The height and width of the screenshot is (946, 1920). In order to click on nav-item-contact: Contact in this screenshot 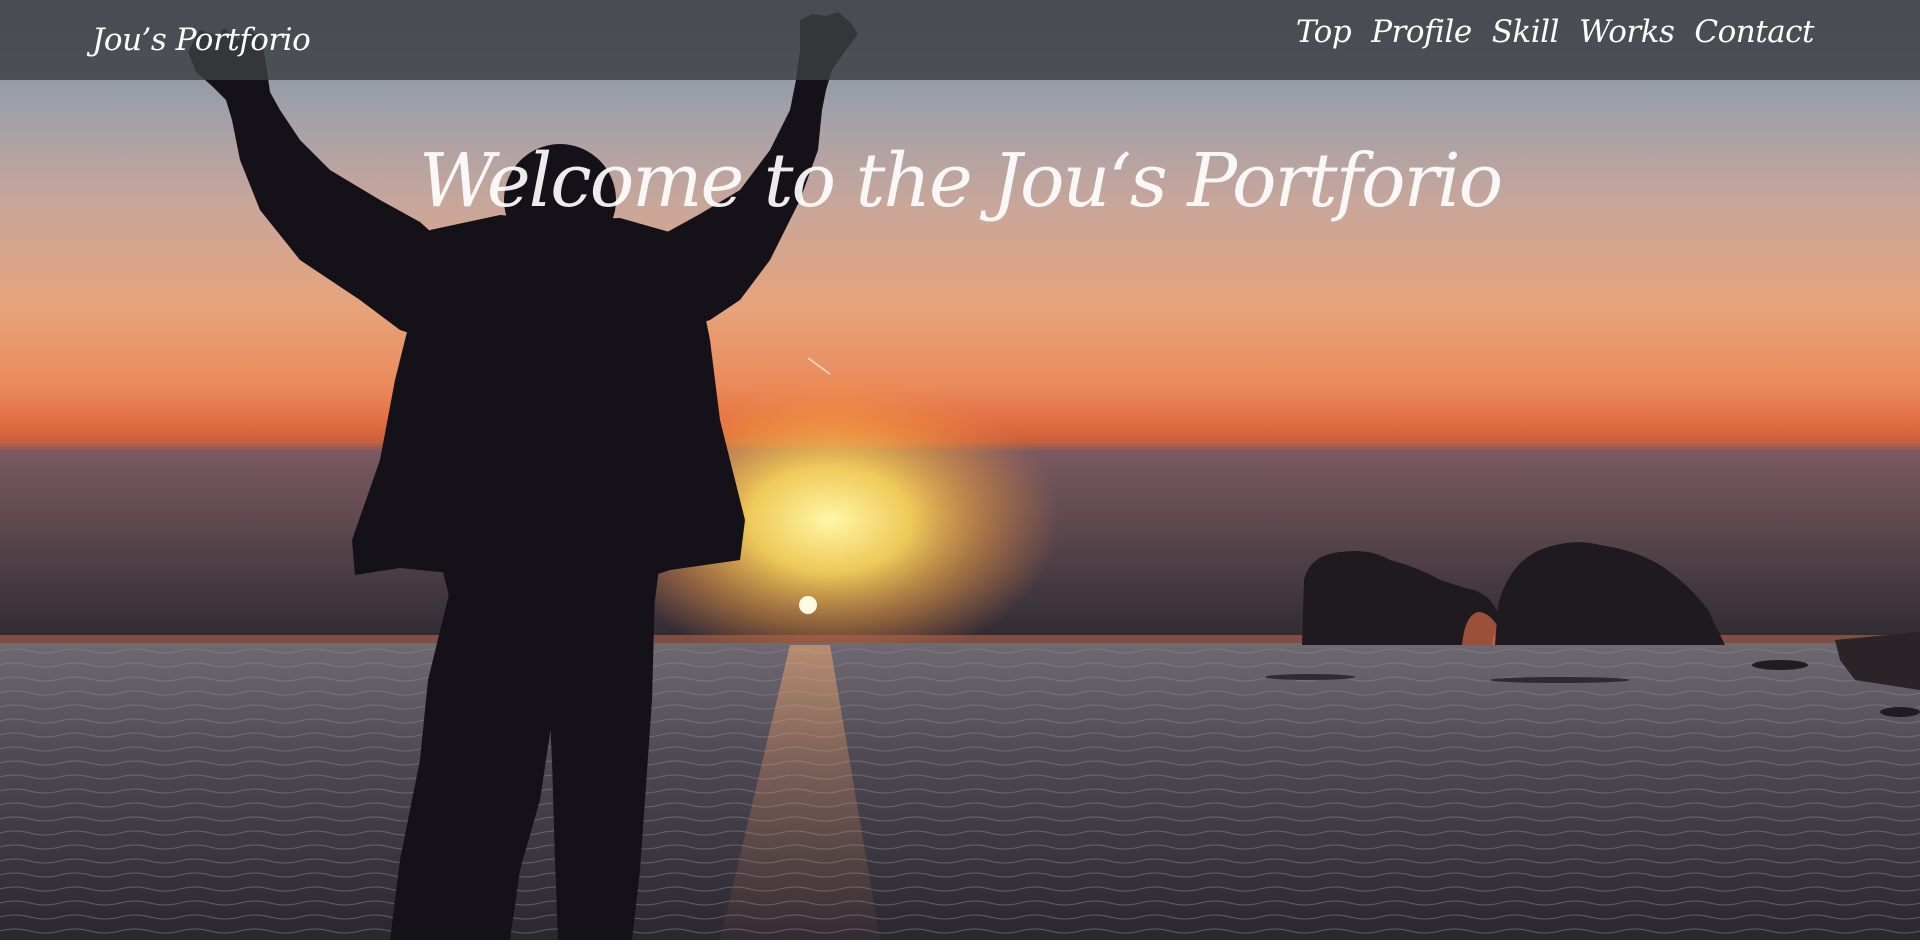, I will do `click(1754, 32)`.